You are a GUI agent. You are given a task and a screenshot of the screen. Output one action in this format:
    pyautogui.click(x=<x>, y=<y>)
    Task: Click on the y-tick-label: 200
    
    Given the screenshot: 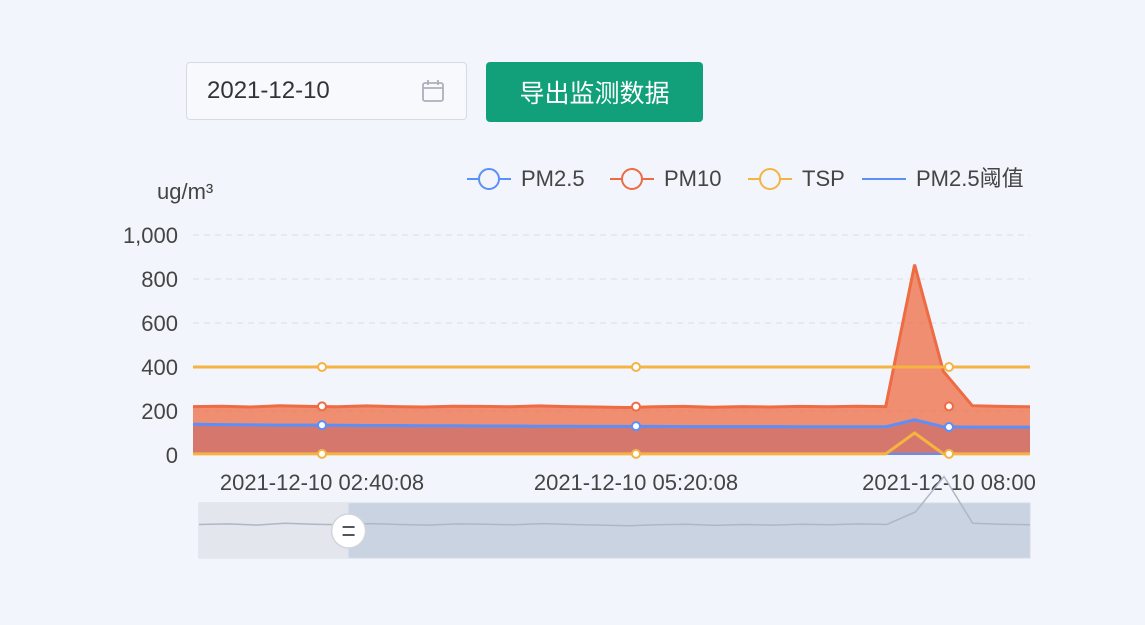 What is the action you would take?
    pyautogui.click(x=159, y=411)
    